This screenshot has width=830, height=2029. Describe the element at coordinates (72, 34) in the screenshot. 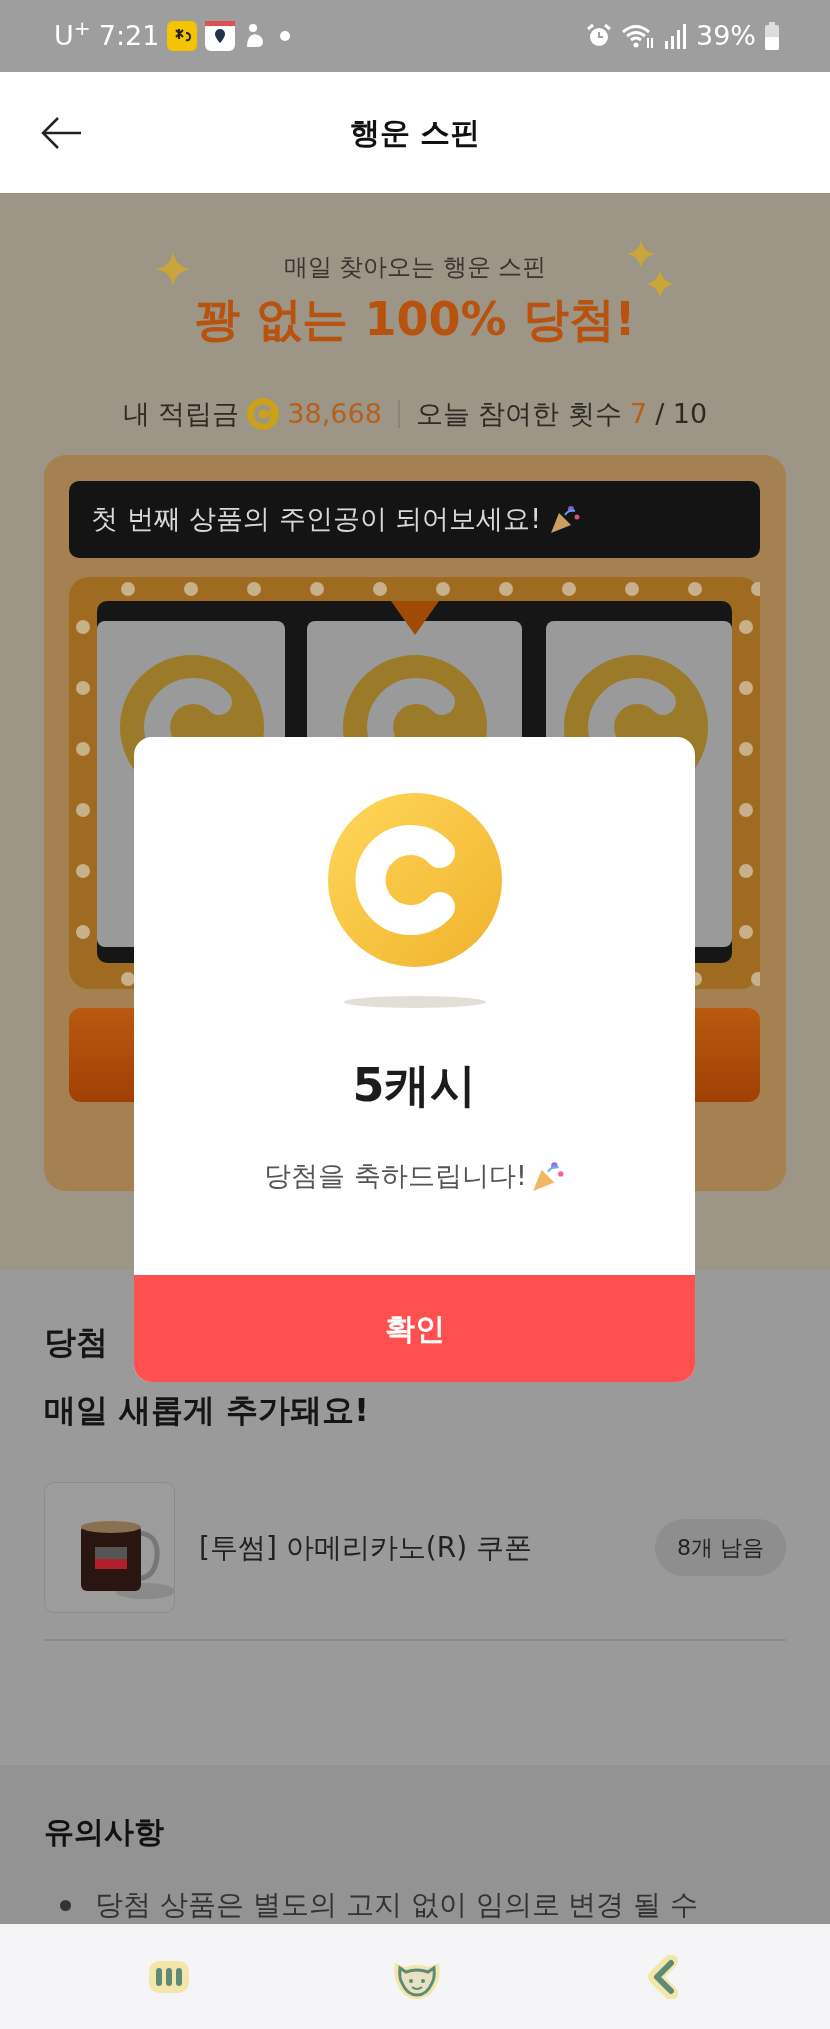

I see `carrier-label: U$^{+}$` at that location.